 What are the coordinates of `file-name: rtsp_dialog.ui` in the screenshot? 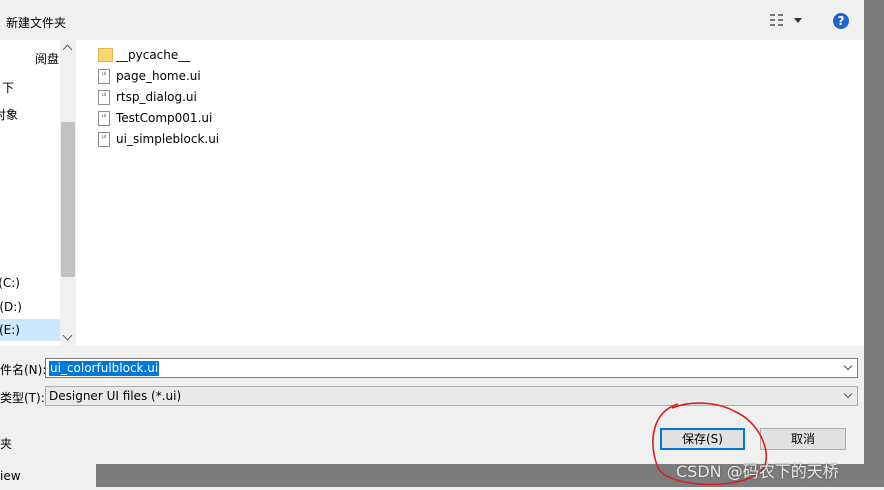 It's located at (156, 97).